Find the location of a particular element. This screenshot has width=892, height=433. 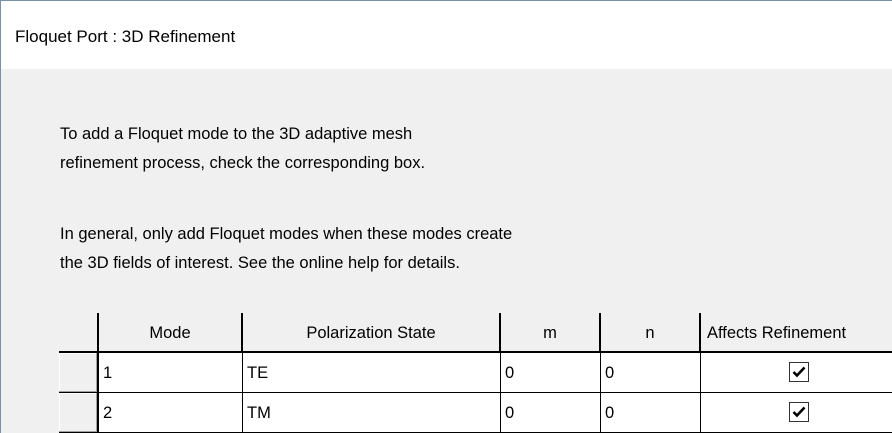

table-row: 1 TE 0 0 is located at coordinates (475, 373).